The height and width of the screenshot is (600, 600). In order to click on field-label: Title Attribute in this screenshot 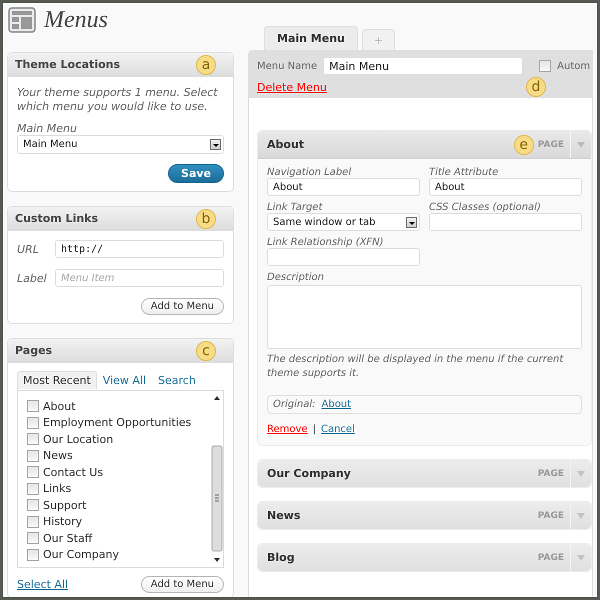, I will do `click(464, 172)`.